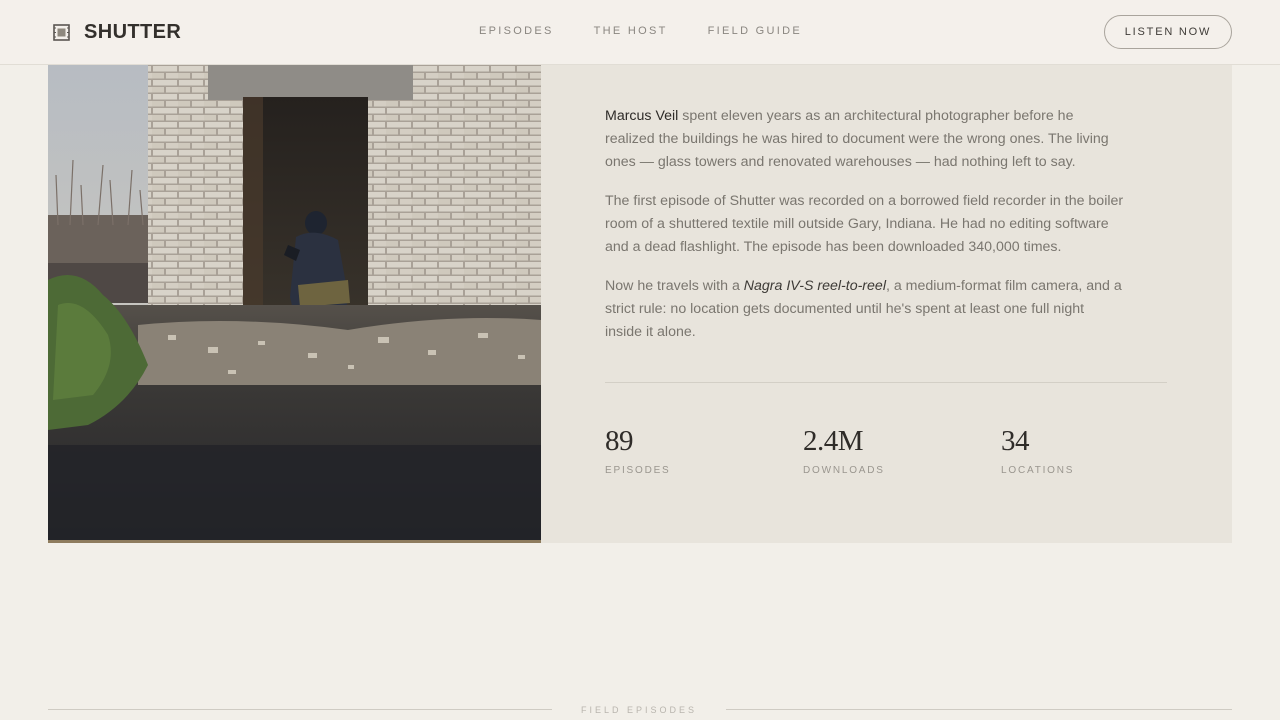  I want to click on brand-logo: SHUTTER, so click(117, 32).